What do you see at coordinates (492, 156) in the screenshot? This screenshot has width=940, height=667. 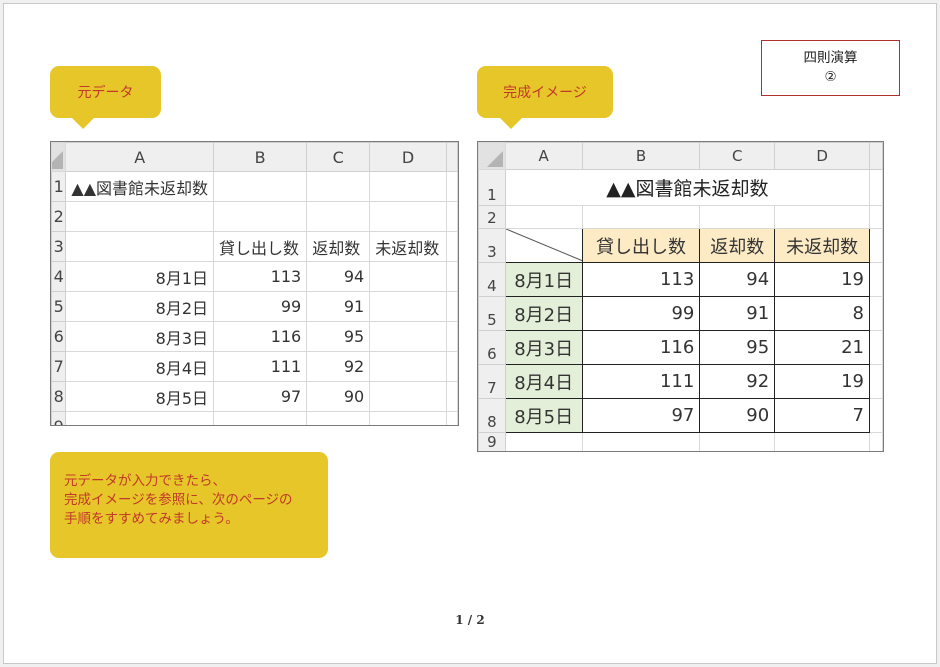 I see `select-all-corner` at bounding box center [492, 156].